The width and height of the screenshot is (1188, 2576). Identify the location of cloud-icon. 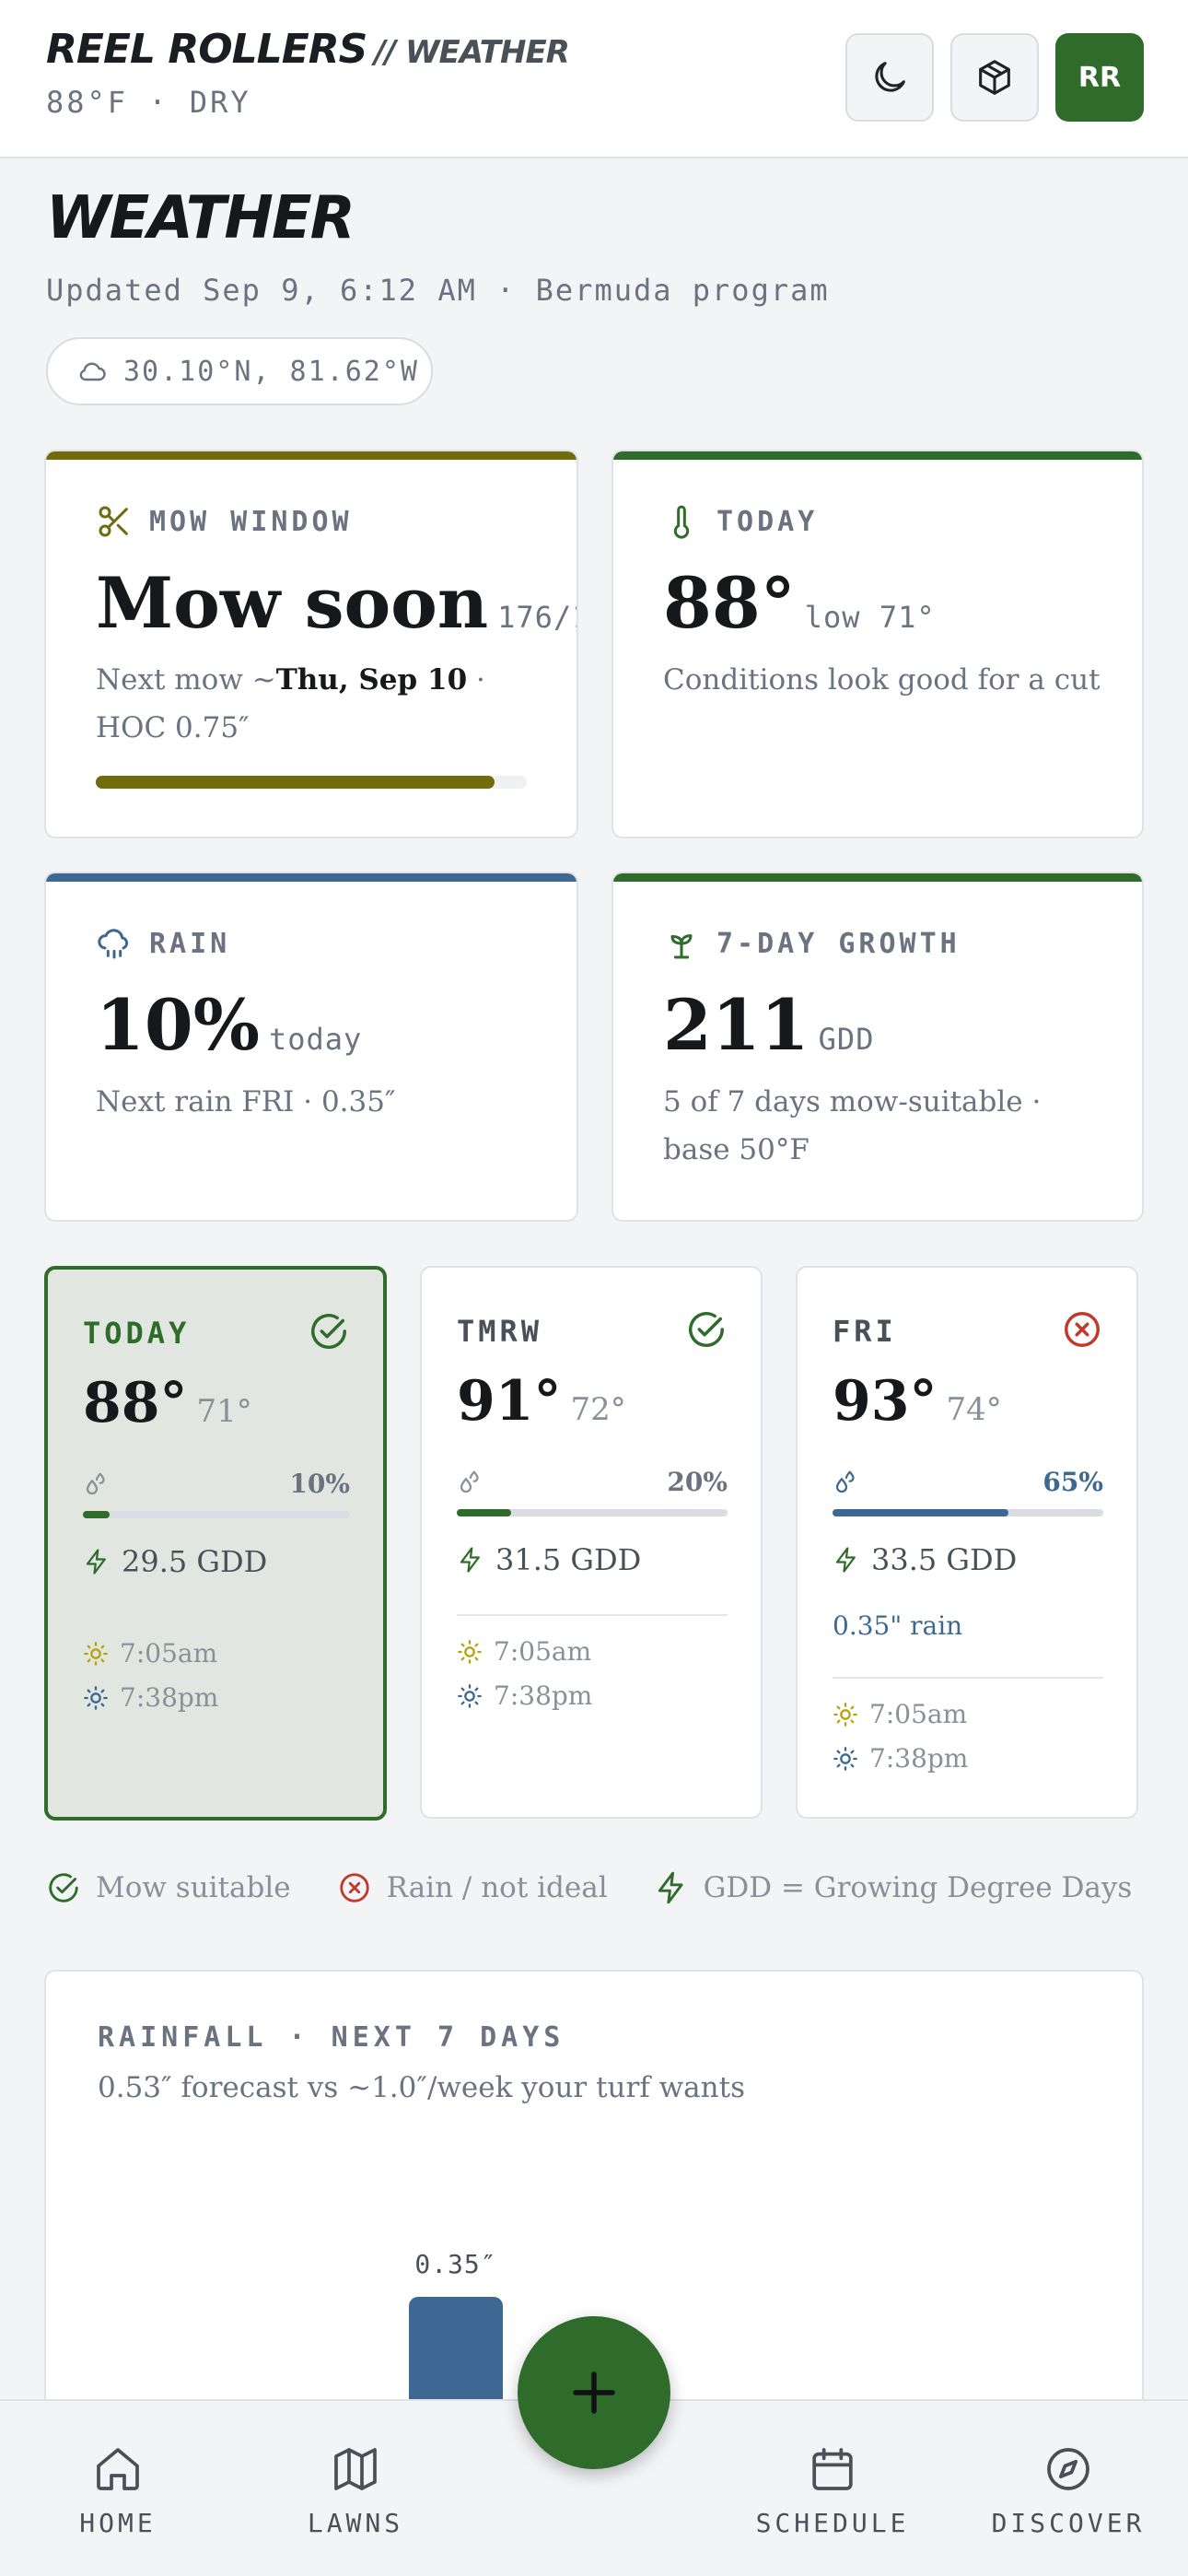
(92, 371).